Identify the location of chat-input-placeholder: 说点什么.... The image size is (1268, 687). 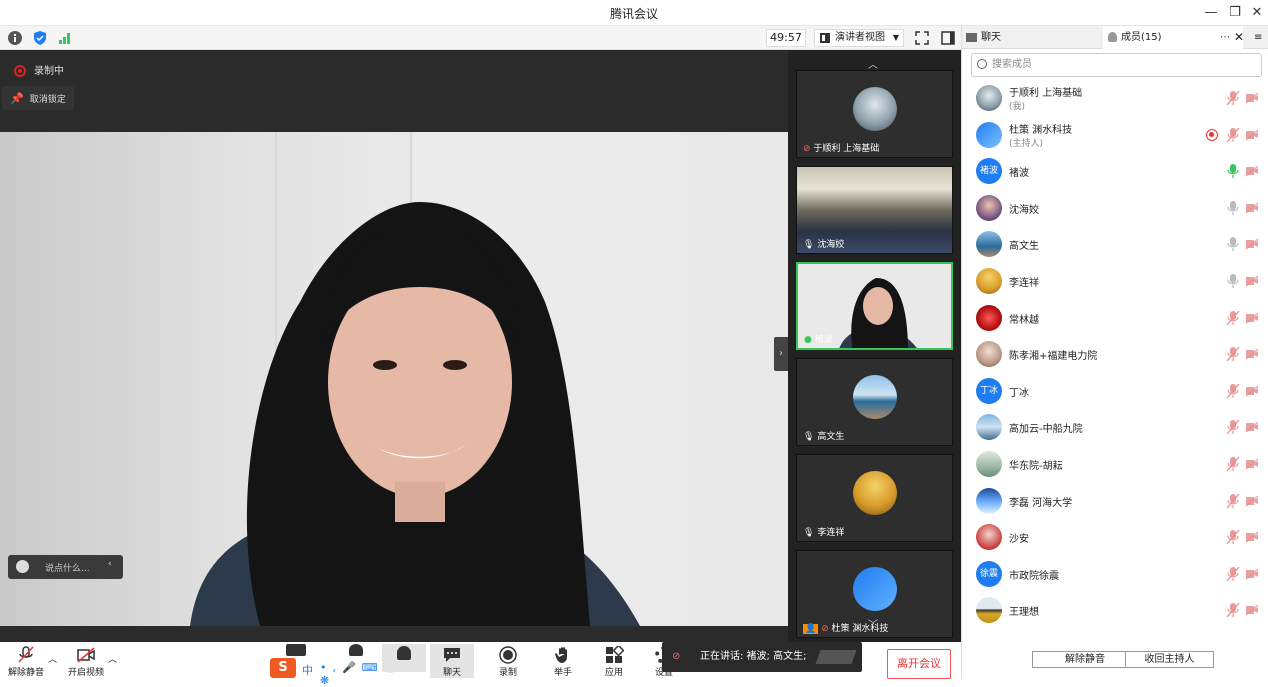
(67, 569).